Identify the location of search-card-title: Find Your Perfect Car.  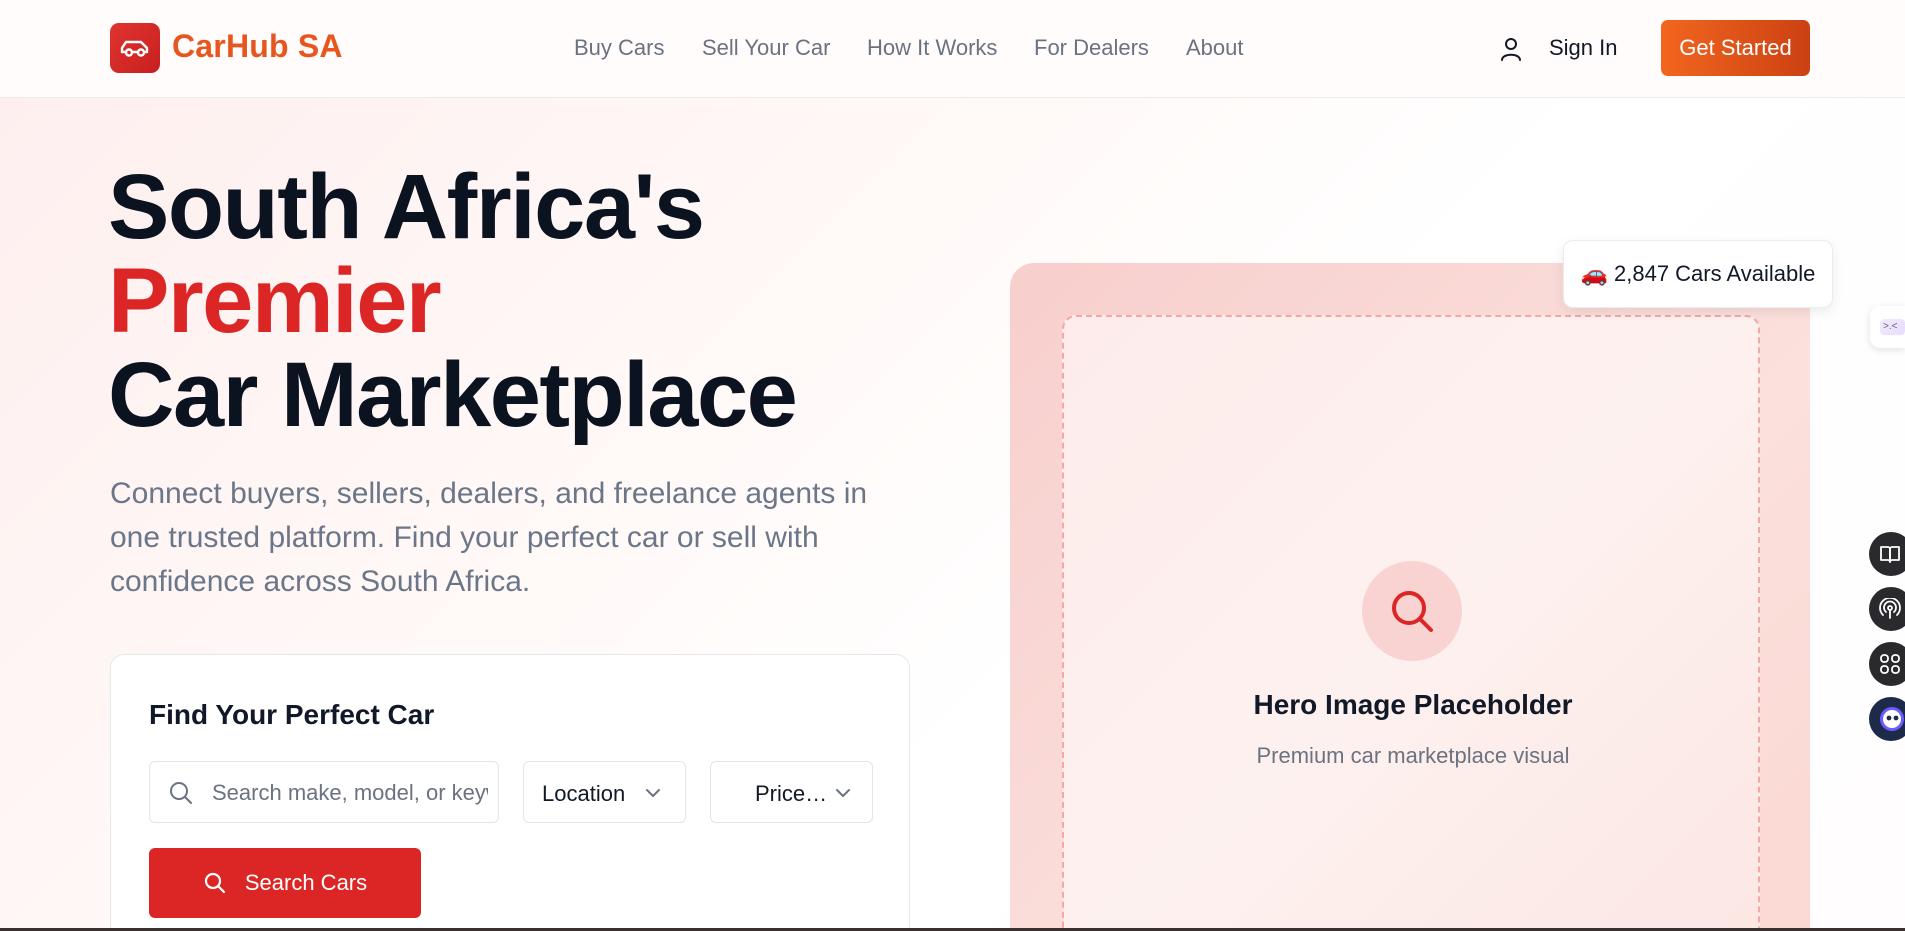
(292, 714).